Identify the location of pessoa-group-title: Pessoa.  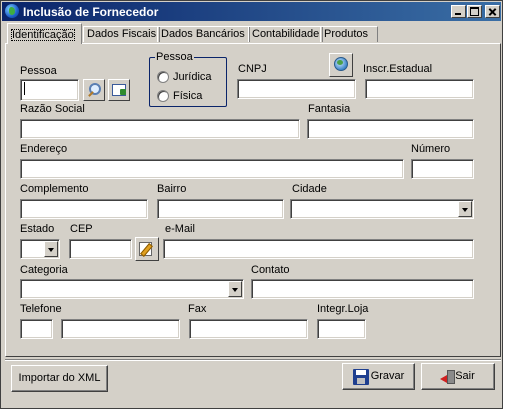
(174, 57).